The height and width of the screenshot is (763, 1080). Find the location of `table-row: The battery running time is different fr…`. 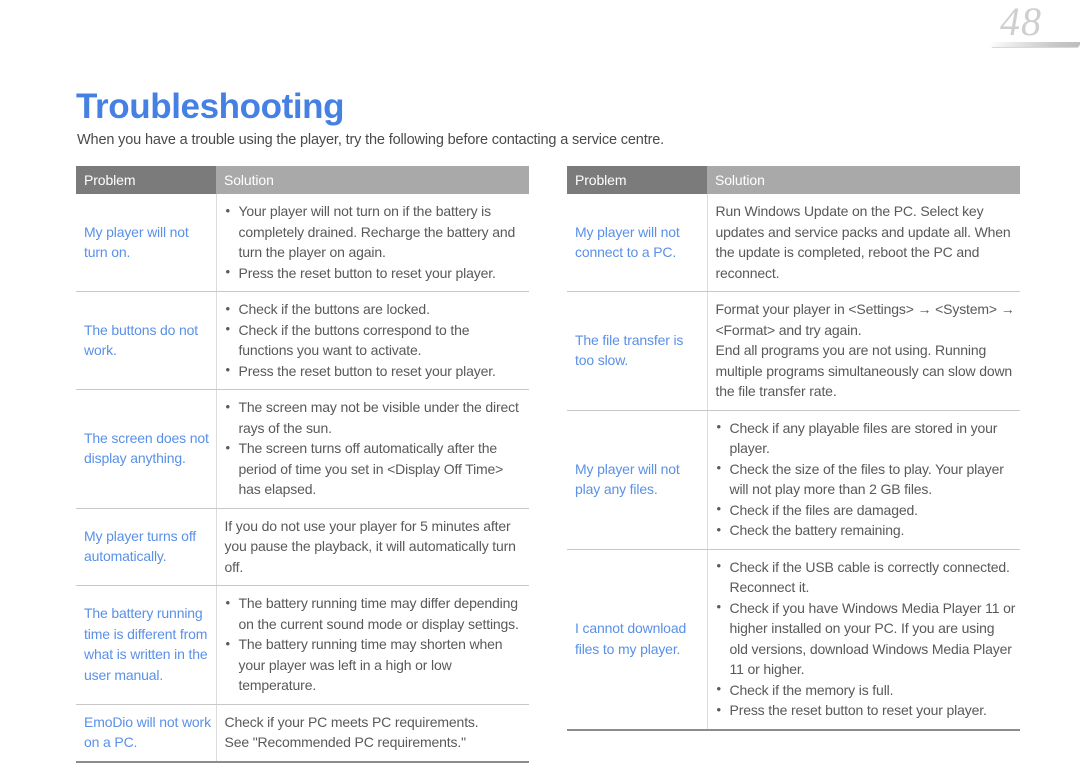

table-row: The battery running time is different fr… is located at coordinates (302, 645).